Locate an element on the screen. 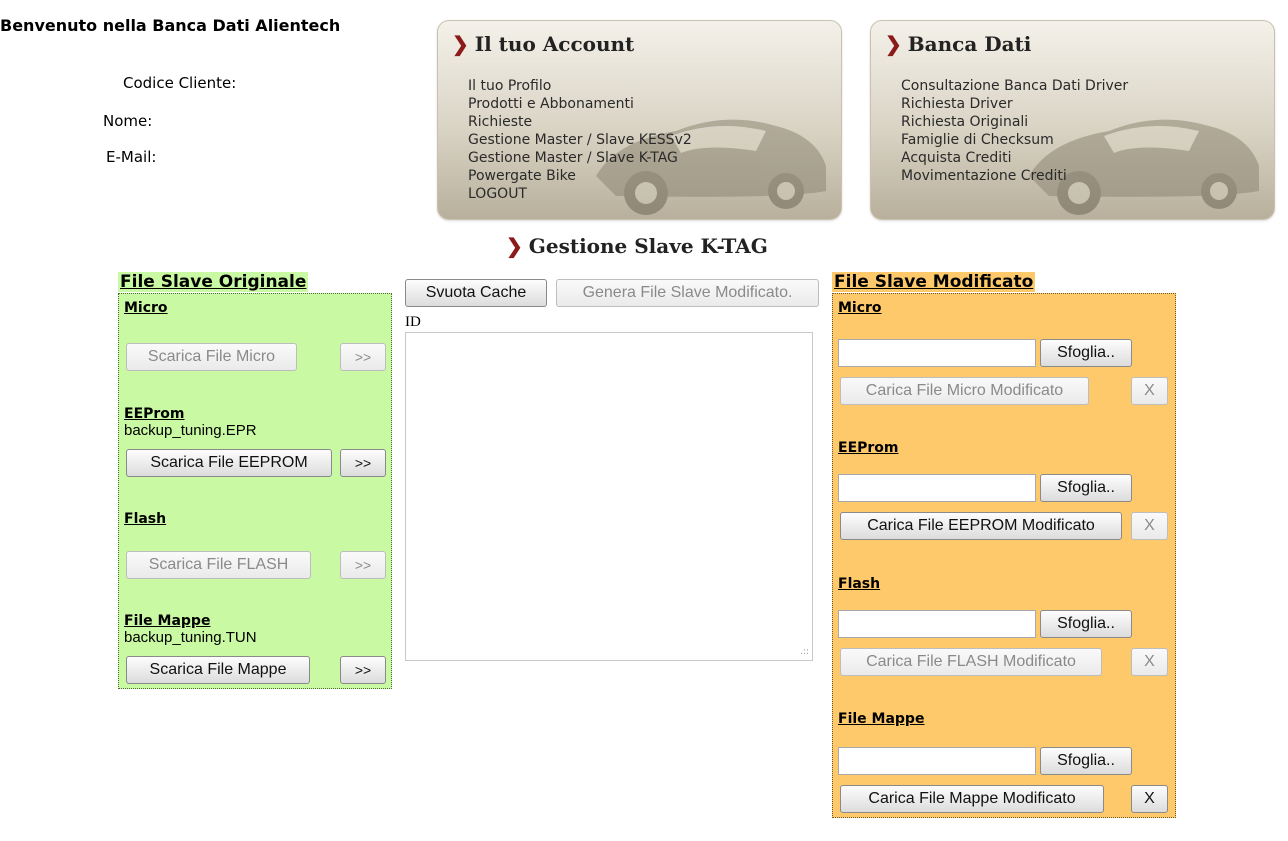 The width and height of the screenshot is (1288, 841). upload-micro-button: Carica File Micro Modificato is located at coordinates (964, 391).